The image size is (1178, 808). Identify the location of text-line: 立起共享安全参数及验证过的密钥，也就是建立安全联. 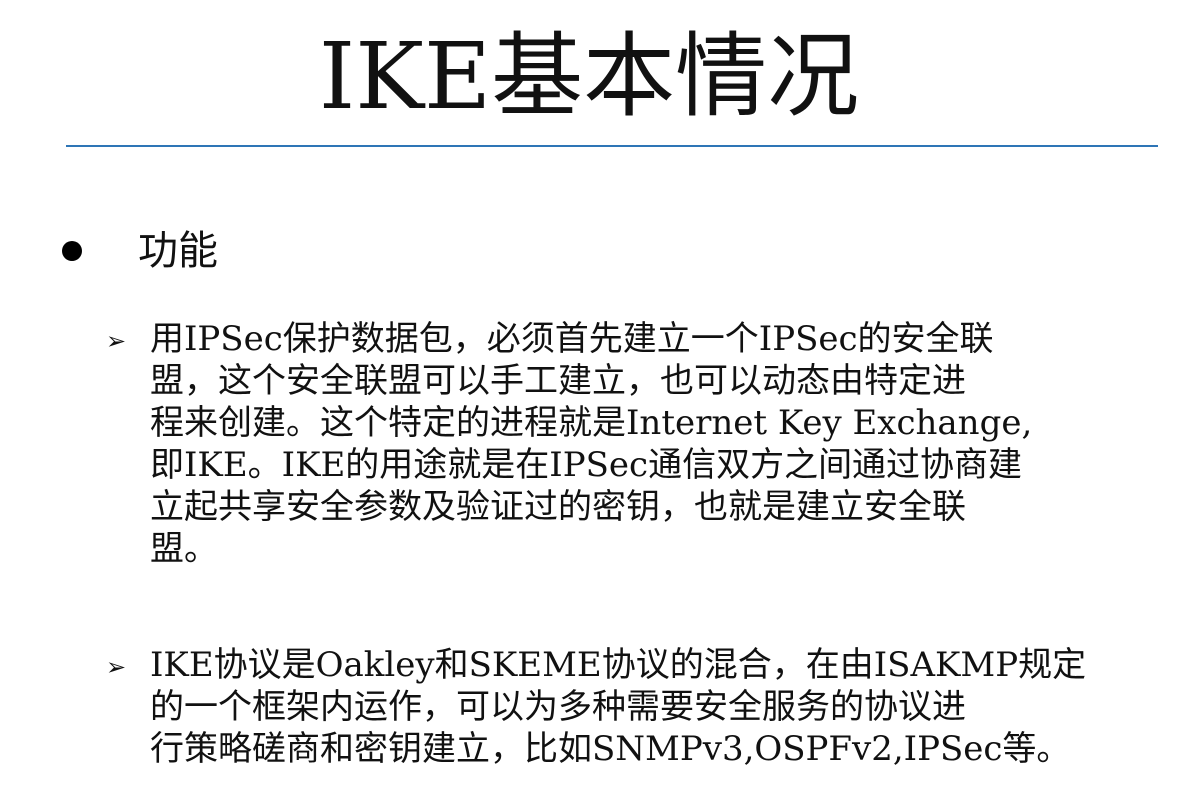
(558, 507).